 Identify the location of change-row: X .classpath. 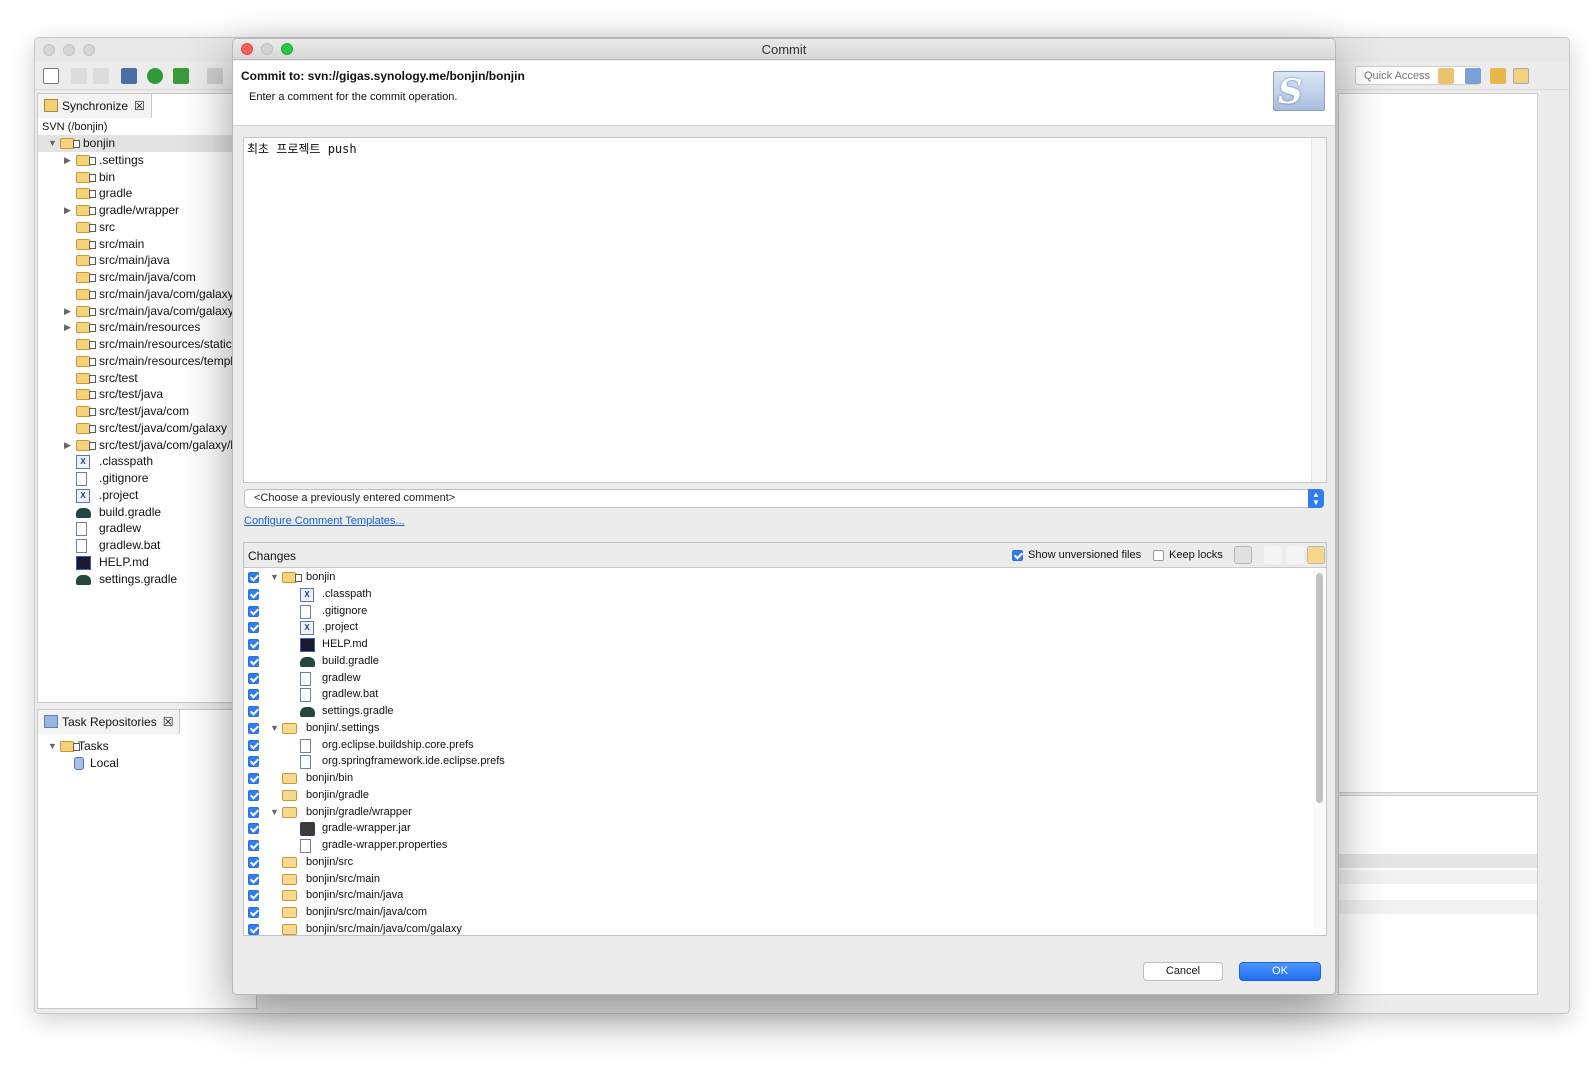
(778, 594).